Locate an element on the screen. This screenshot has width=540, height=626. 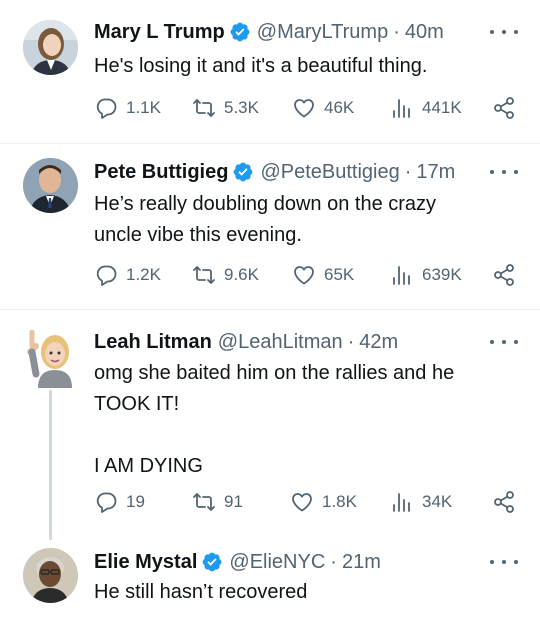
reply-button: 1.2K is located at coordinates (127, 275).